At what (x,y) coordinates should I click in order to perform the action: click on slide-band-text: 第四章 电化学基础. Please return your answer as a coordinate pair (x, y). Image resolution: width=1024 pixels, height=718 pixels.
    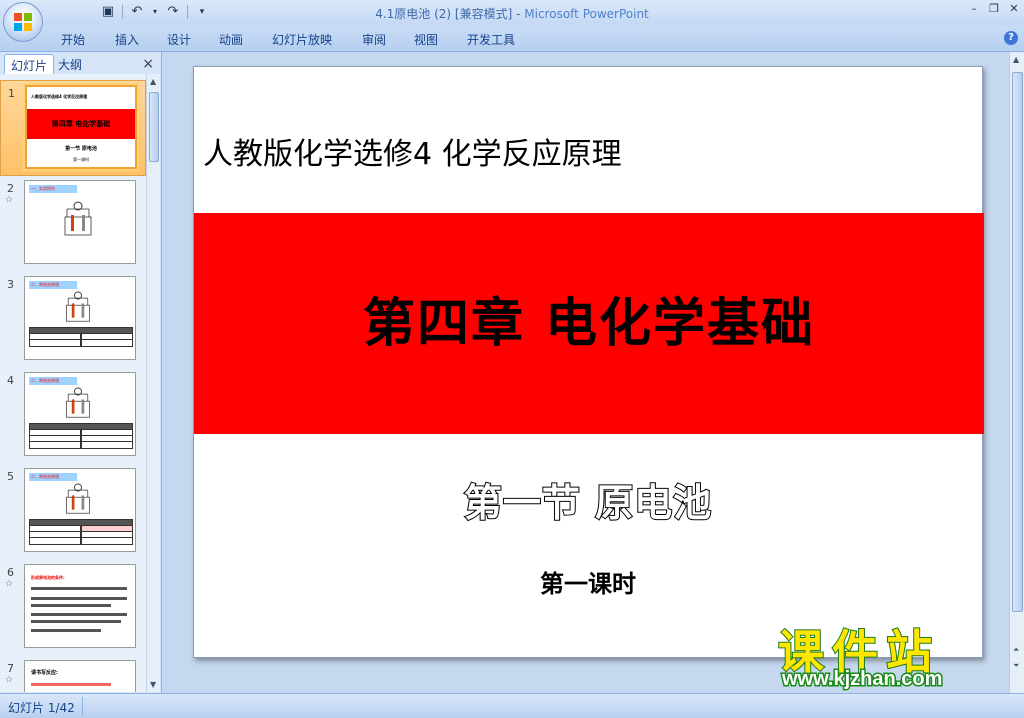
    Looking at the image, I should click on (589, 324).